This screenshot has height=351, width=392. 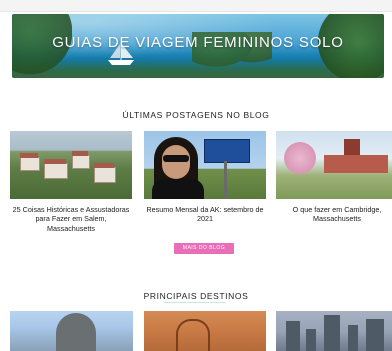 I want to click on blog-post-title: O que fazer em Cambridge, Massachusetts, so click(x=334, y=214).